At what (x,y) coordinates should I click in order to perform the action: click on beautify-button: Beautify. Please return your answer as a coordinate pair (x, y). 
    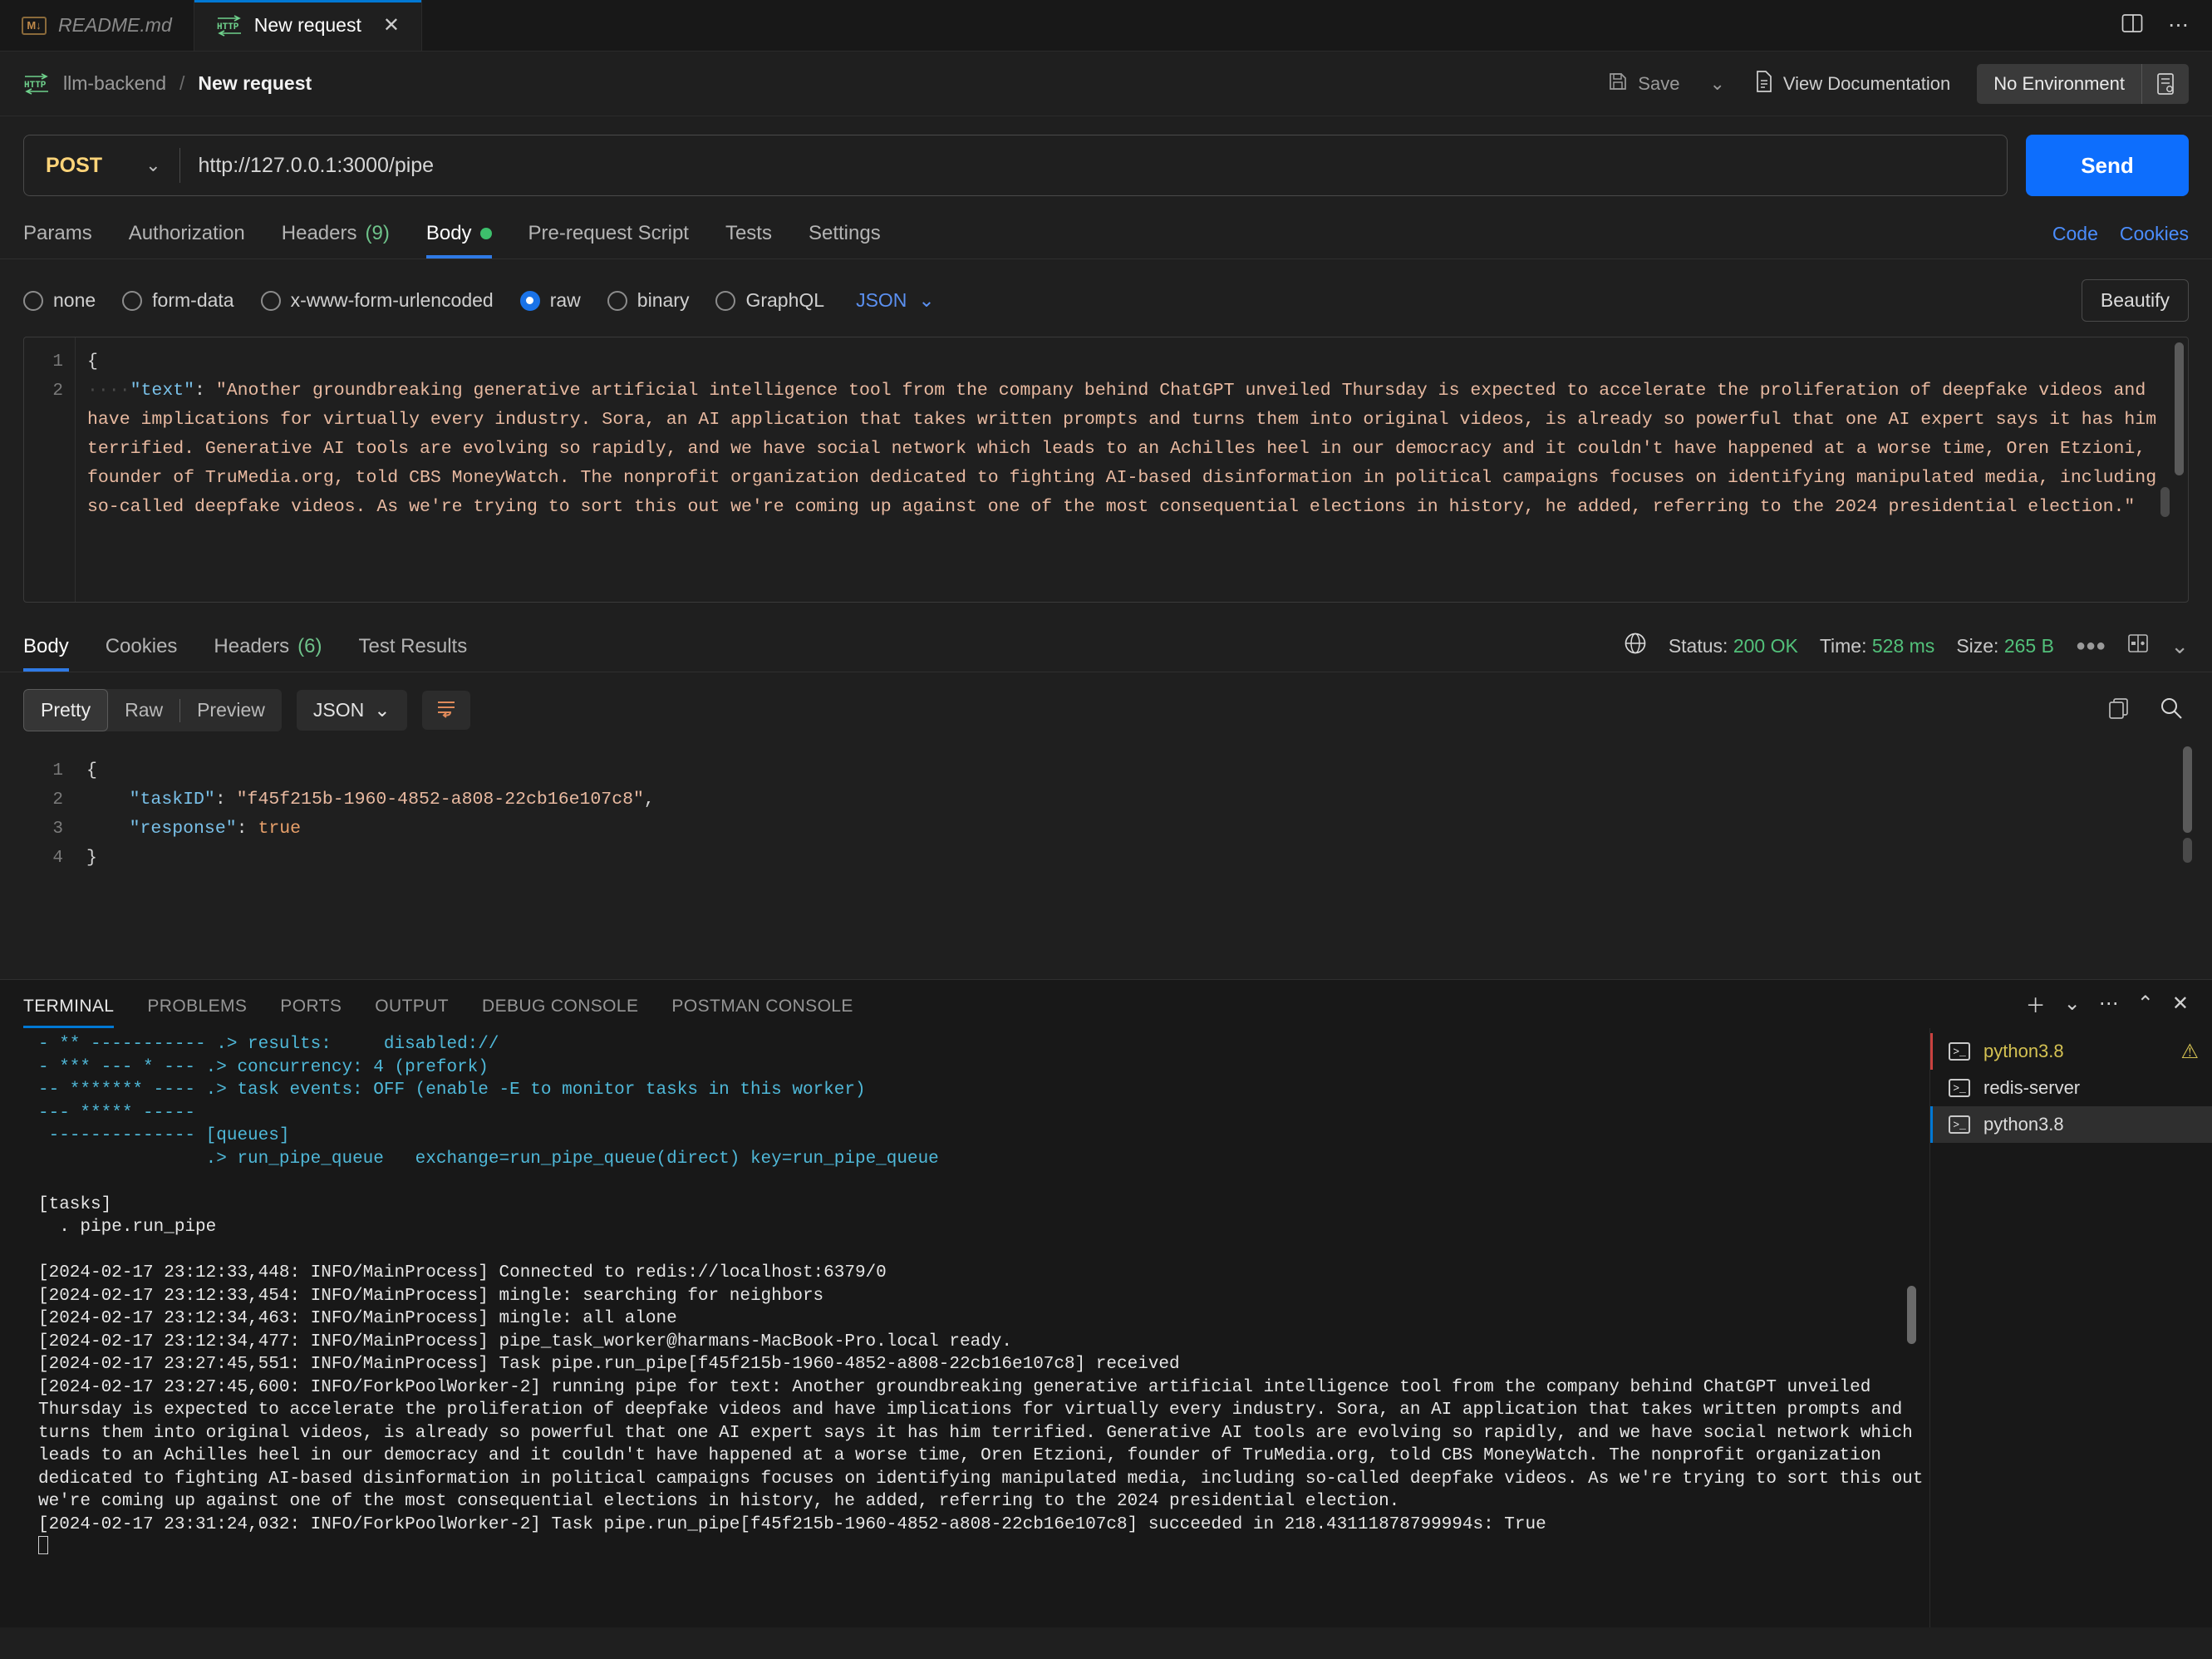
    Looking at the image, I should click on (2135, 300).